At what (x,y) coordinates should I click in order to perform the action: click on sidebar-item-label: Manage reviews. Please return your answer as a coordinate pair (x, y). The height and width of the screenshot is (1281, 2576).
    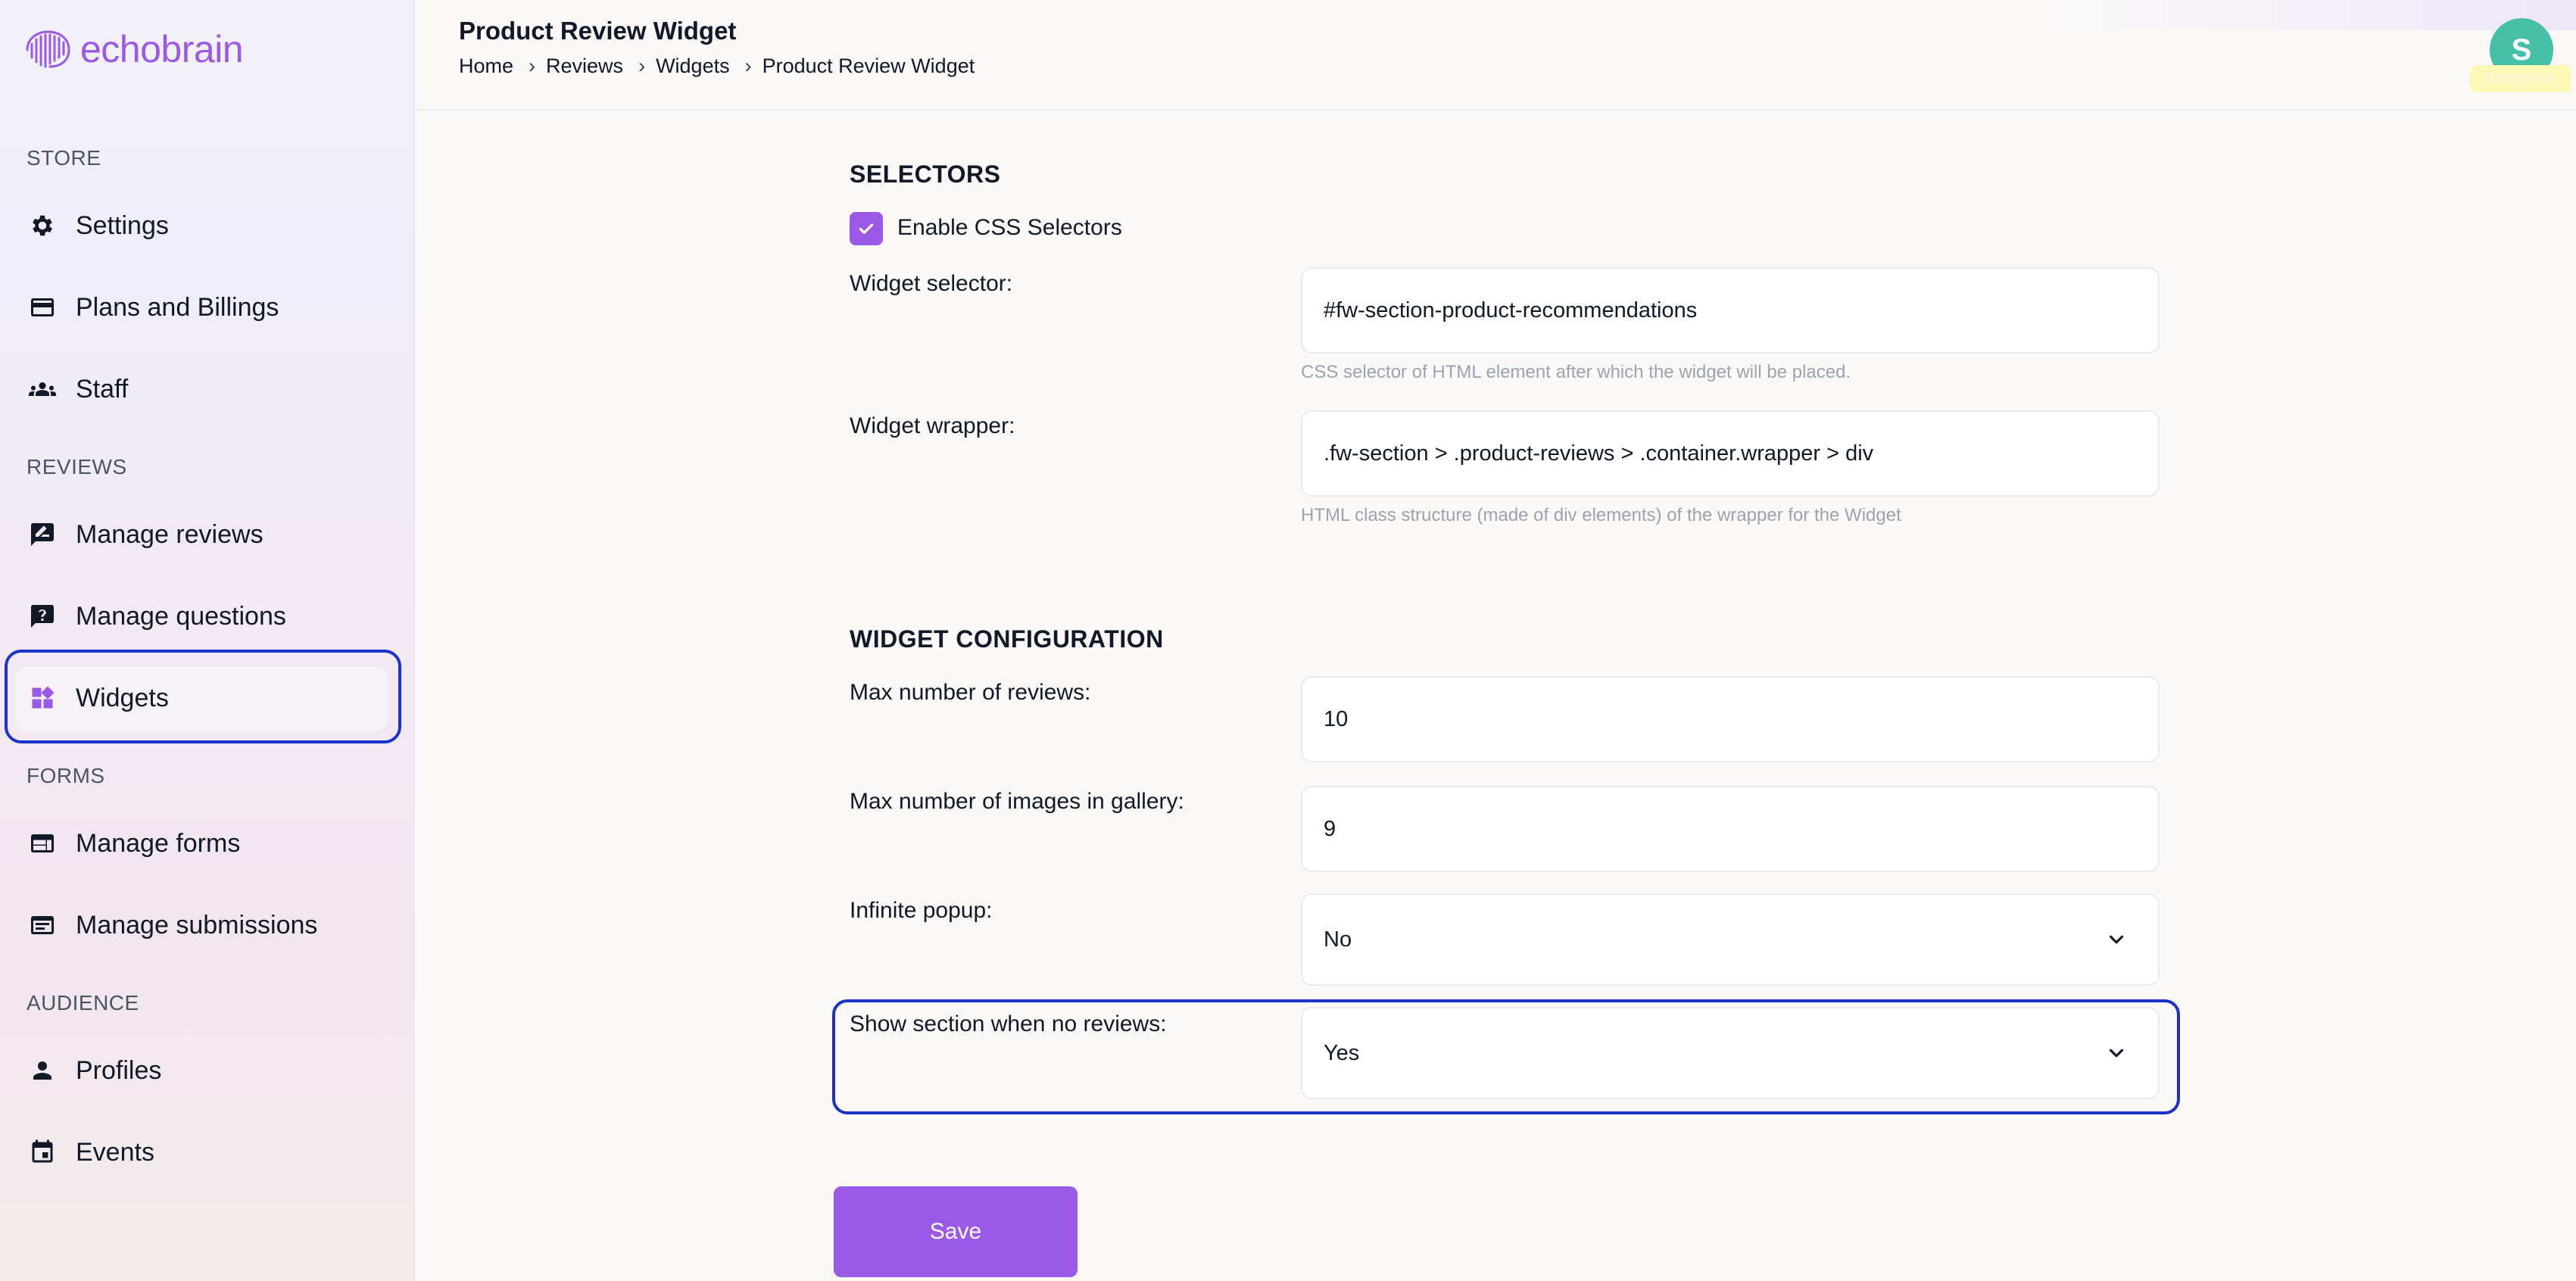
    Looking at the image, I should click on (170, 534).